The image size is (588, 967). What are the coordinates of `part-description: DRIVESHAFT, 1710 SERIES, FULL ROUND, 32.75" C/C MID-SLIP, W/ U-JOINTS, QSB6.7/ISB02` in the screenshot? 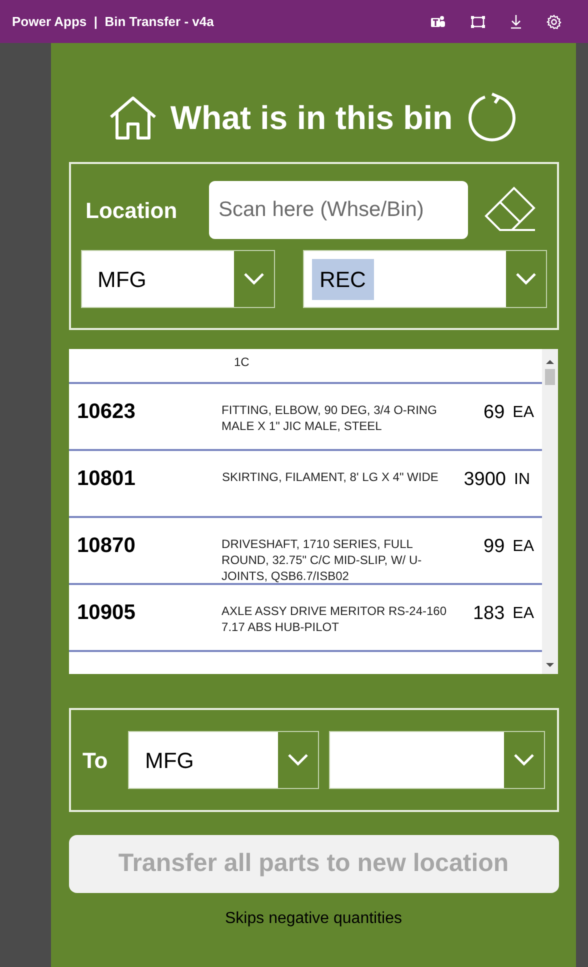 It's located at (322, 559).